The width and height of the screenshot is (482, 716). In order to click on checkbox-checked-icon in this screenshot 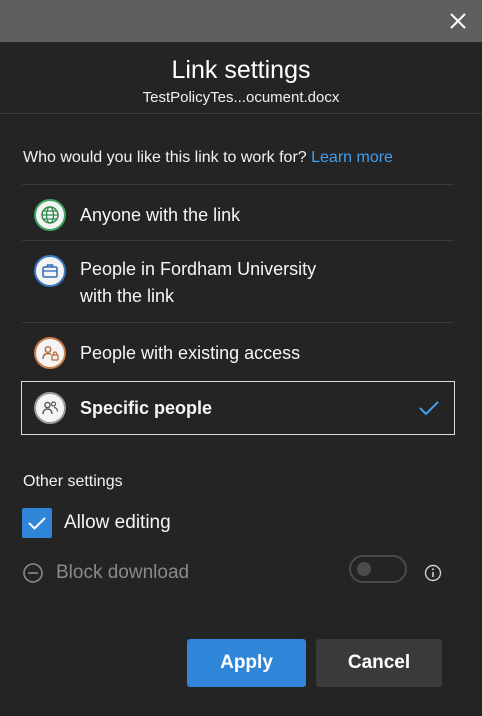, I will do `click(37, 523)`.